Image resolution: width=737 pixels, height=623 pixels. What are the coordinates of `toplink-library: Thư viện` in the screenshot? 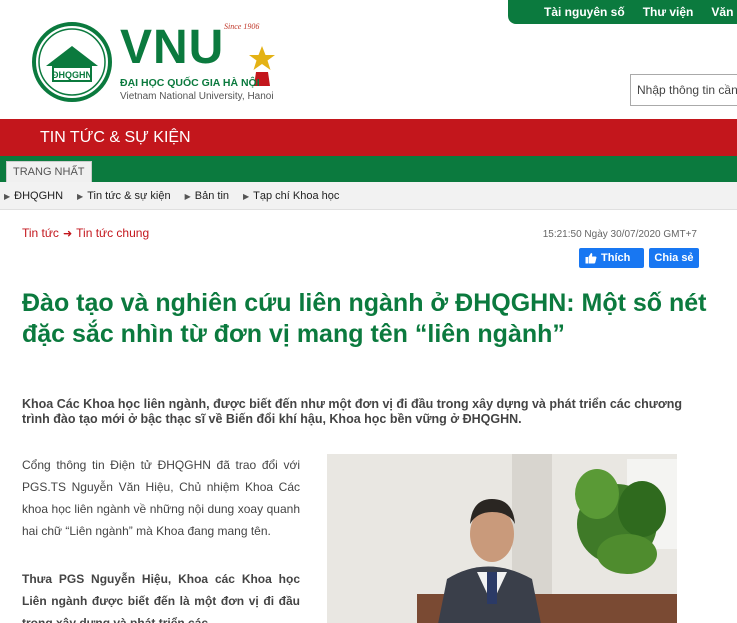 It's located at (668, 12).